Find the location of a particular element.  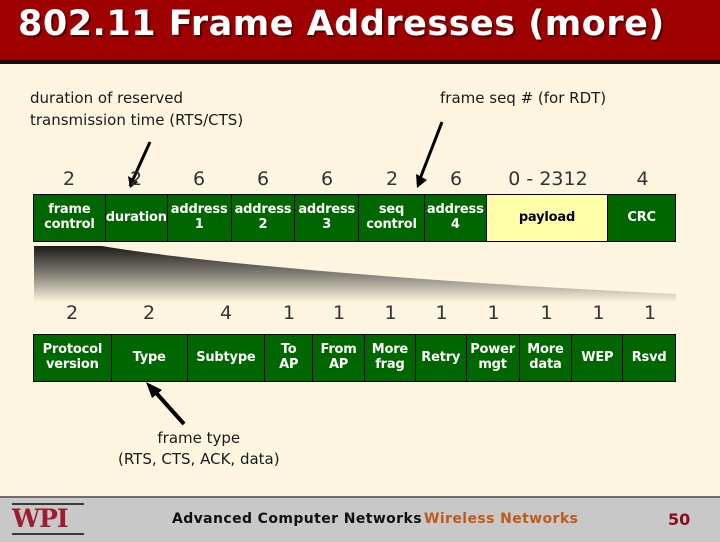

field-address-4: address 4 is located at coordinates (455, 218).